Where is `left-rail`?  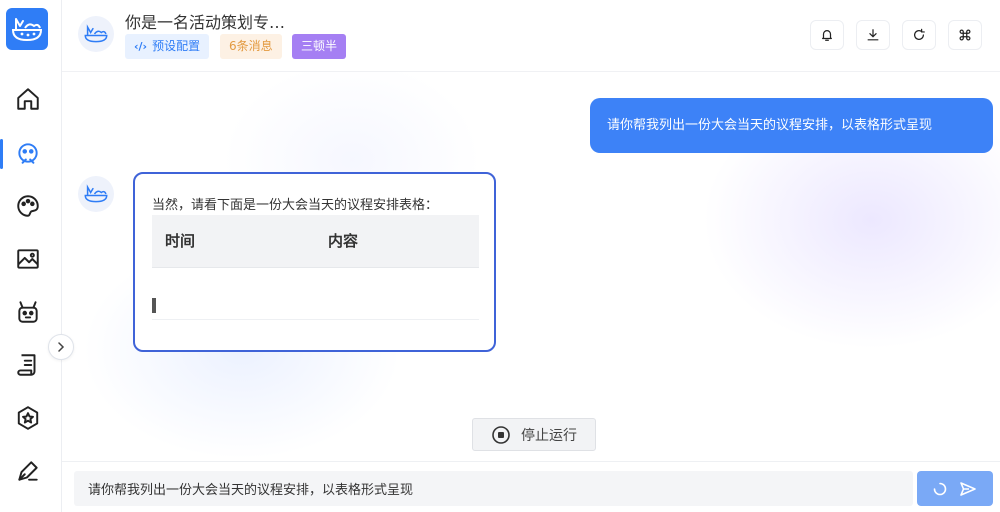 left-rail is located at coordinates (31, 256).